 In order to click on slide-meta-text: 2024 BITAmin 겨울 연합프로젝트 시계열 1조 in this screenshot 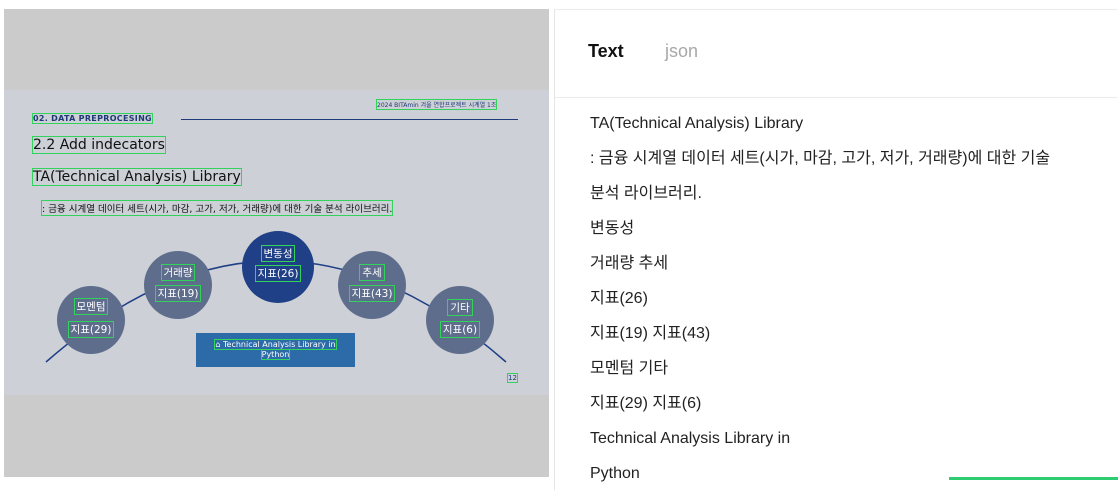, I will do `click(436, 104)`.